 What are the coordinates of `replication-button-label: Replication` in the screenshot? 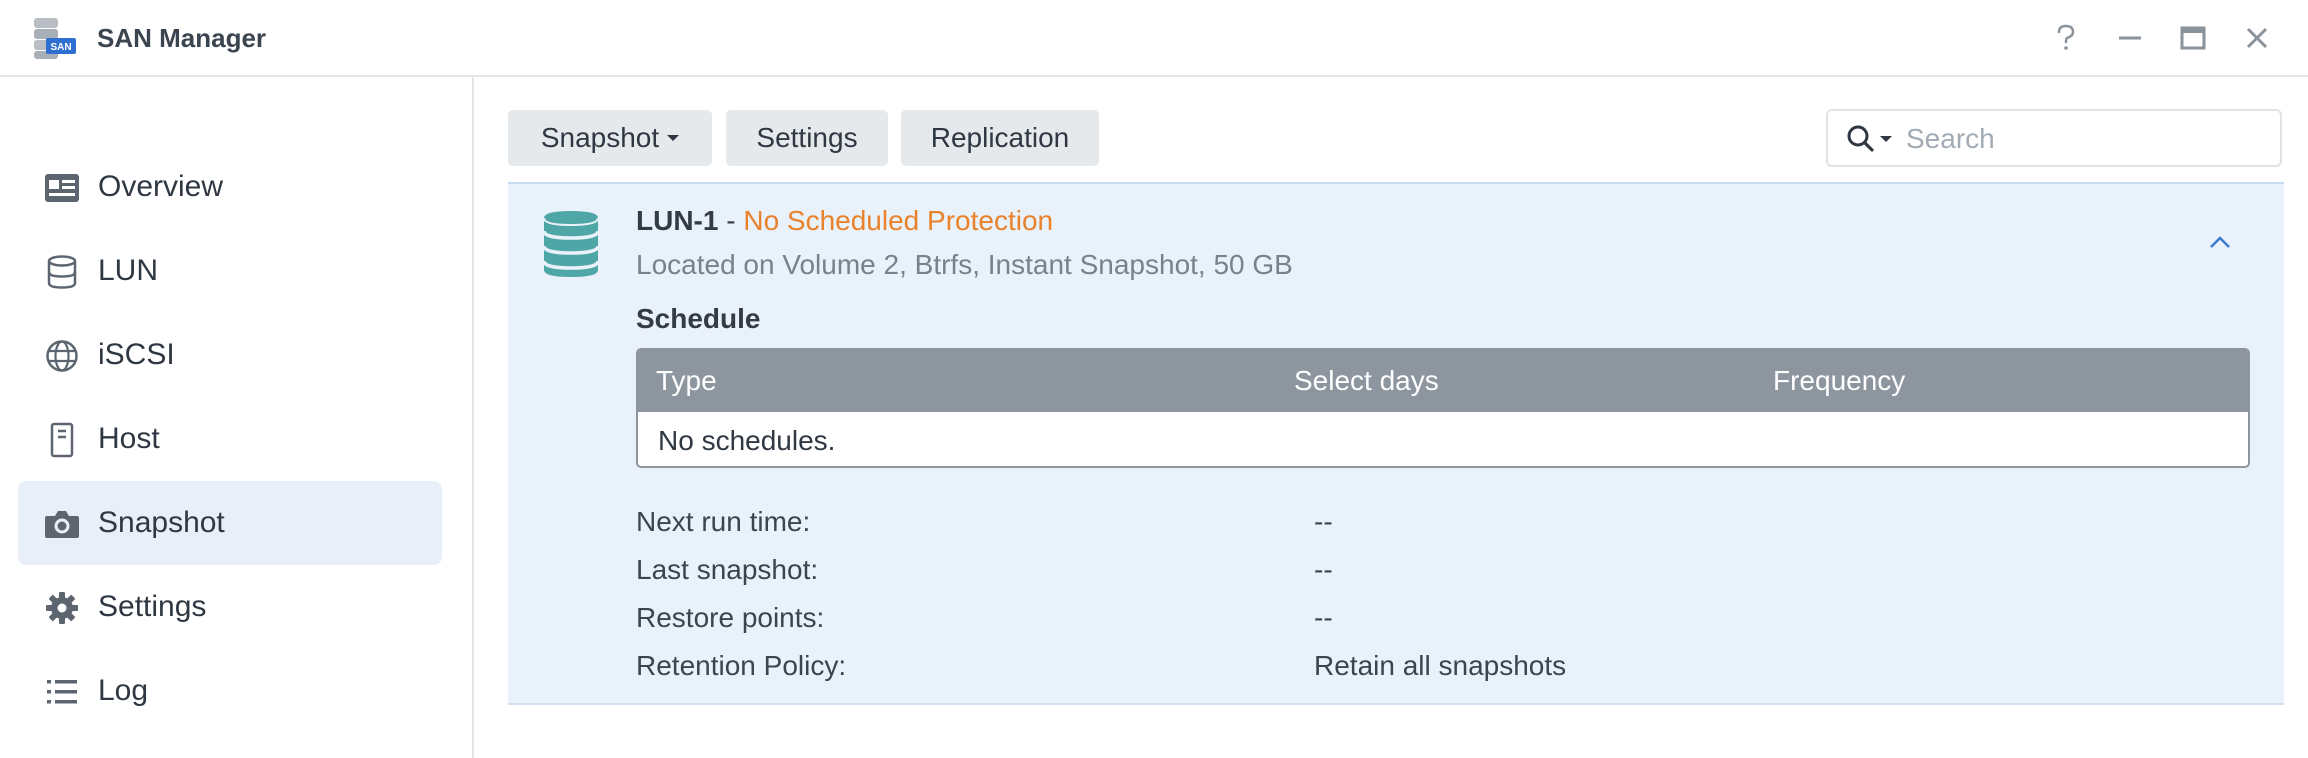 It's located at (1000, 137).